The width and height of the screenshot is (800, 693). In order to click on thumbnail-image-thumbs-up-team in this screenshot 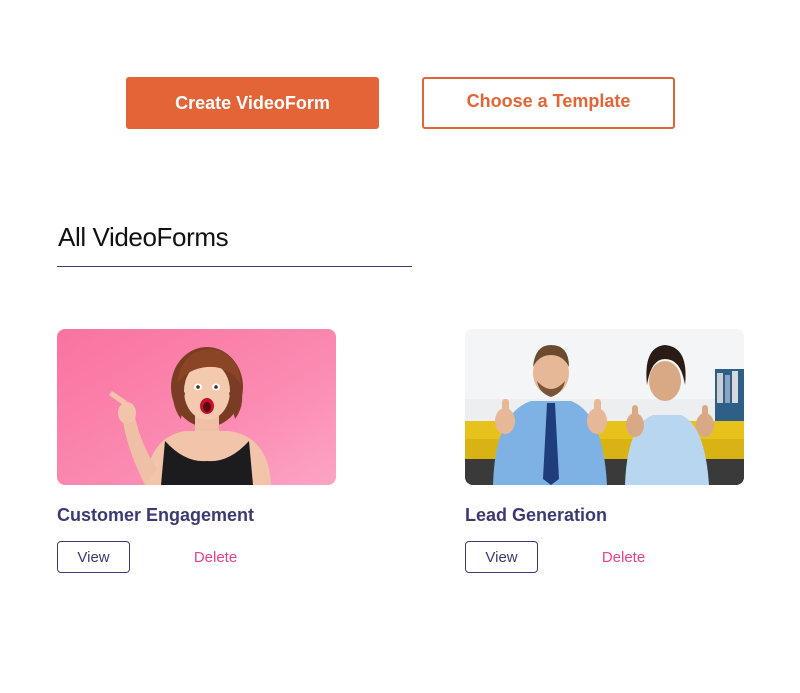, I will do `click(604, 407)`.